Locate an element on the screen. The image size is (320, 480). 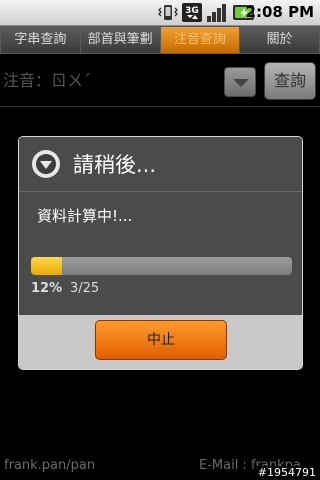
query-button: 查詢 is located at coordinates (290, 81).